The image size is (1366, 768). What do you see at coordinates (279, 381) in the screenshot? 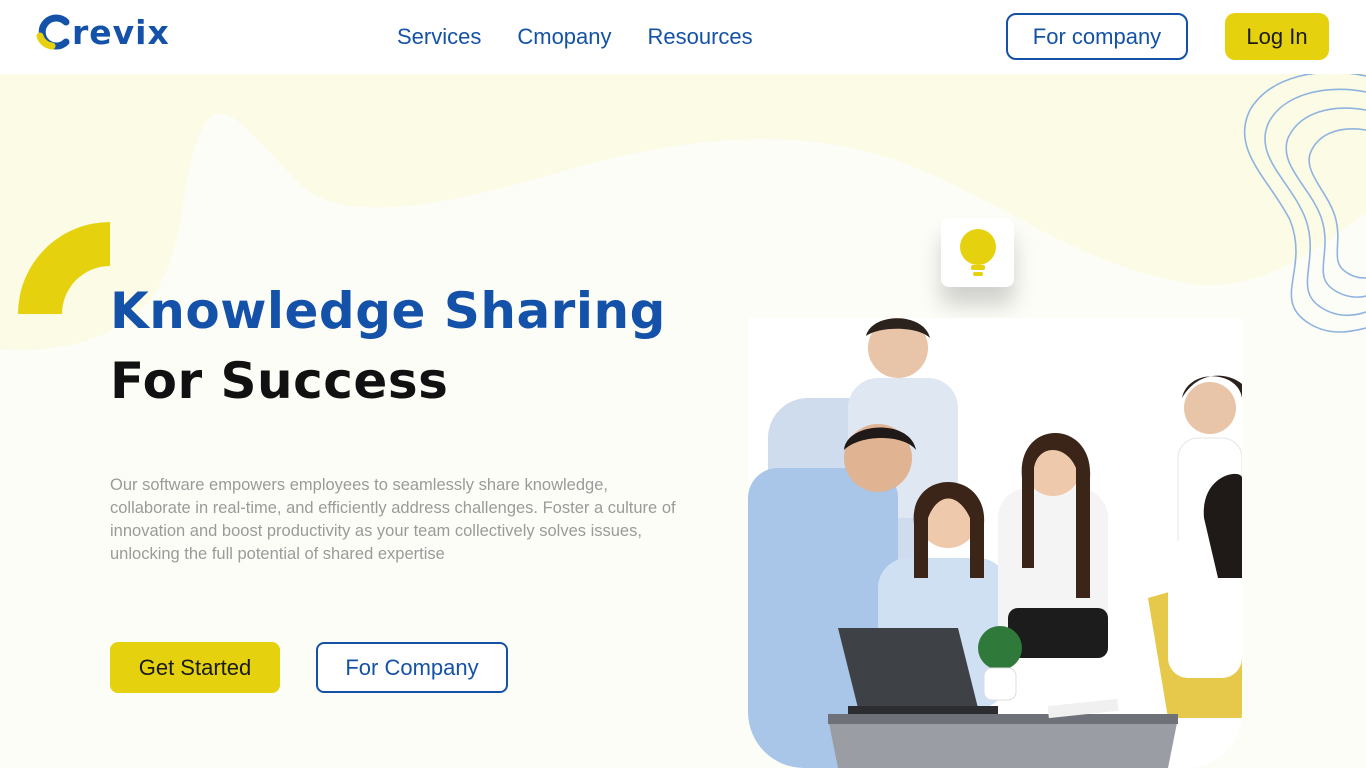
I see `hero-title-line-2: For Success` at bounding box center [279, 381].